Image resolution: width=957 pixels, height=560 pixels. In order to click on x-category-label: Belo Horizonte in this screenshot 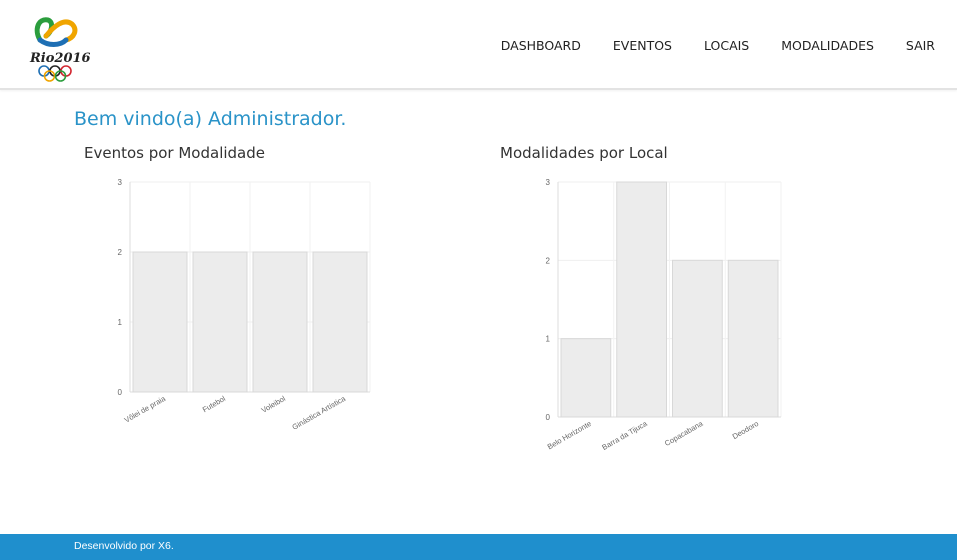, I will do `click(569, 435)`.